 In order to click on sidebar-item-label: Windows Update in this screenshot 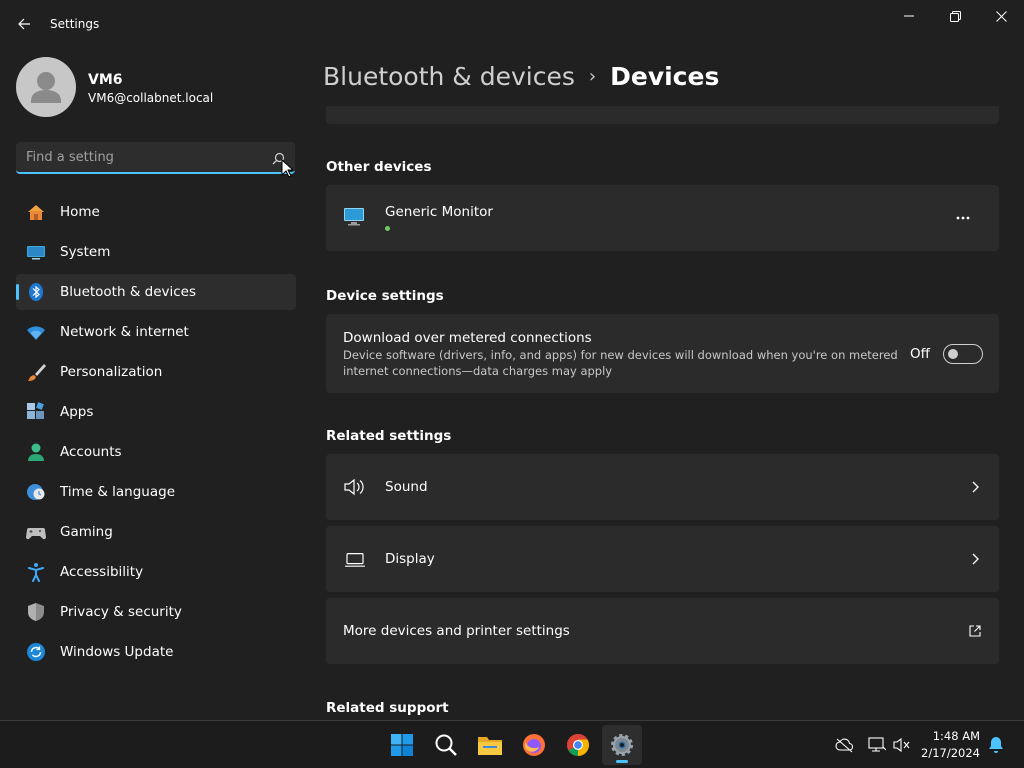, I will do `click(117, 652)`.